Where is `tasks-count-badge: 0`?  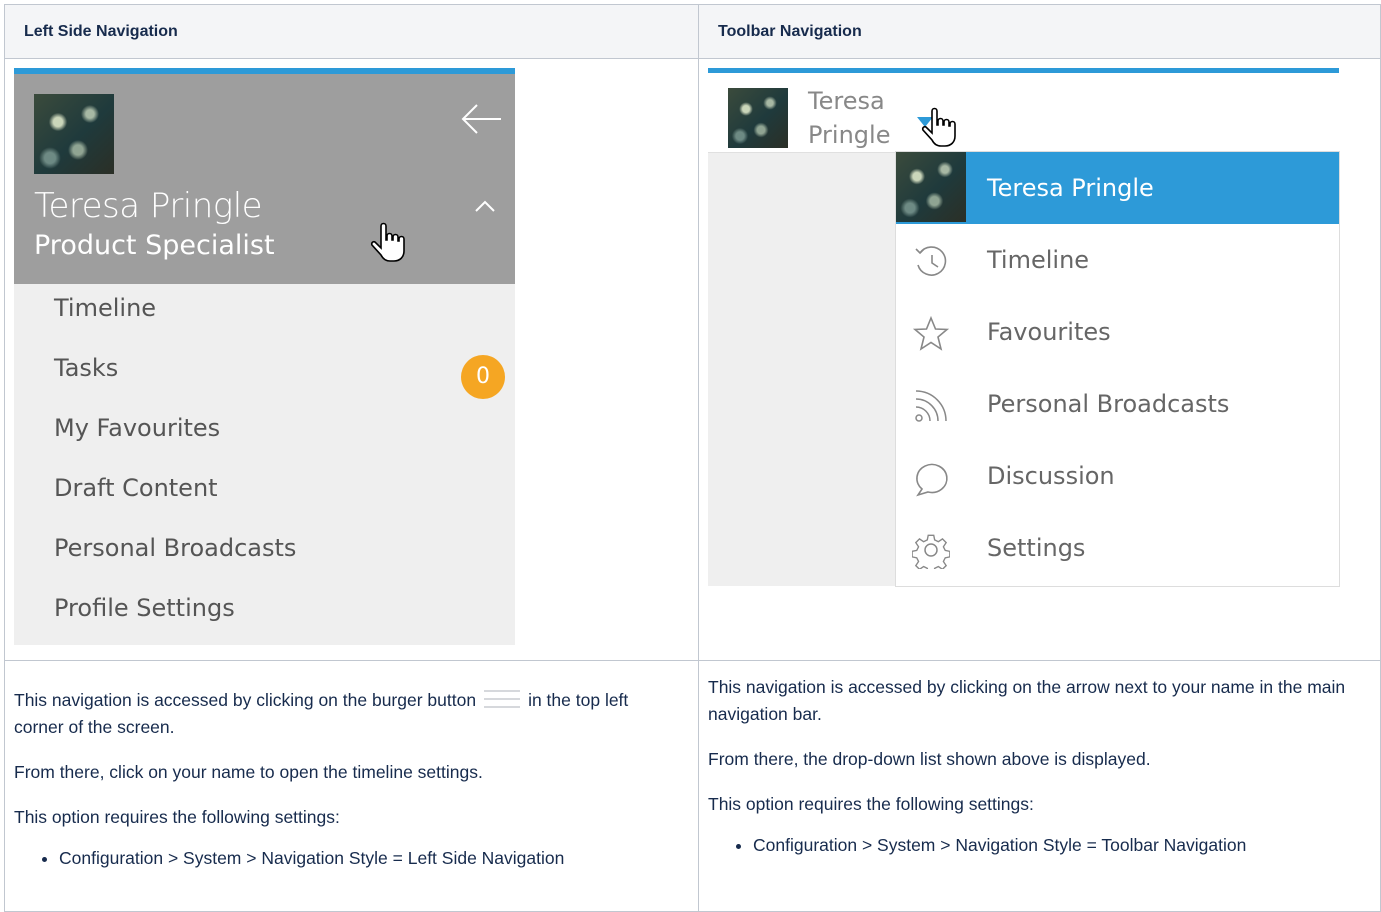
tasks-count-badge: 0 is located at coordinates (483, 377).